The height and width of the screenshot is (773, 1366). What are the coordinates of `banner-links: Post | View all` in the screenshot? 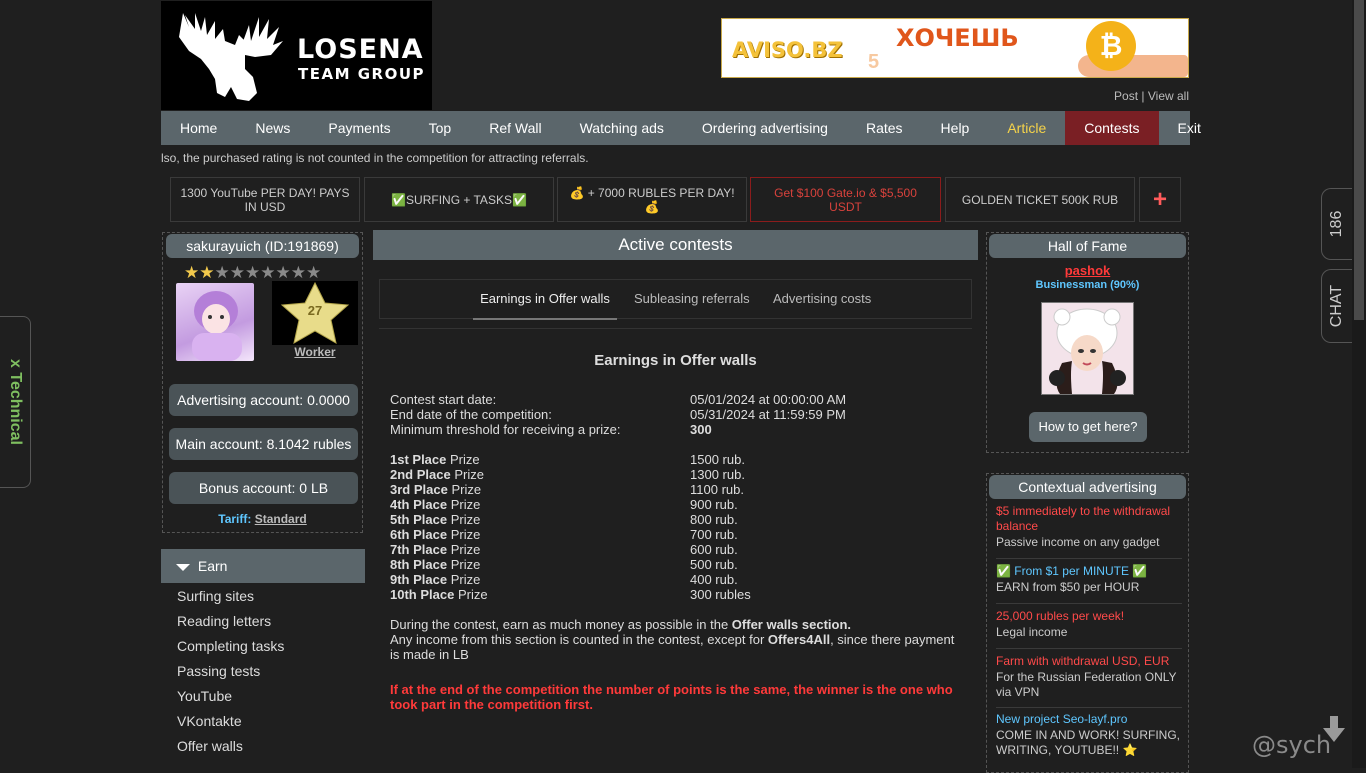 It's located at (1144, 96).